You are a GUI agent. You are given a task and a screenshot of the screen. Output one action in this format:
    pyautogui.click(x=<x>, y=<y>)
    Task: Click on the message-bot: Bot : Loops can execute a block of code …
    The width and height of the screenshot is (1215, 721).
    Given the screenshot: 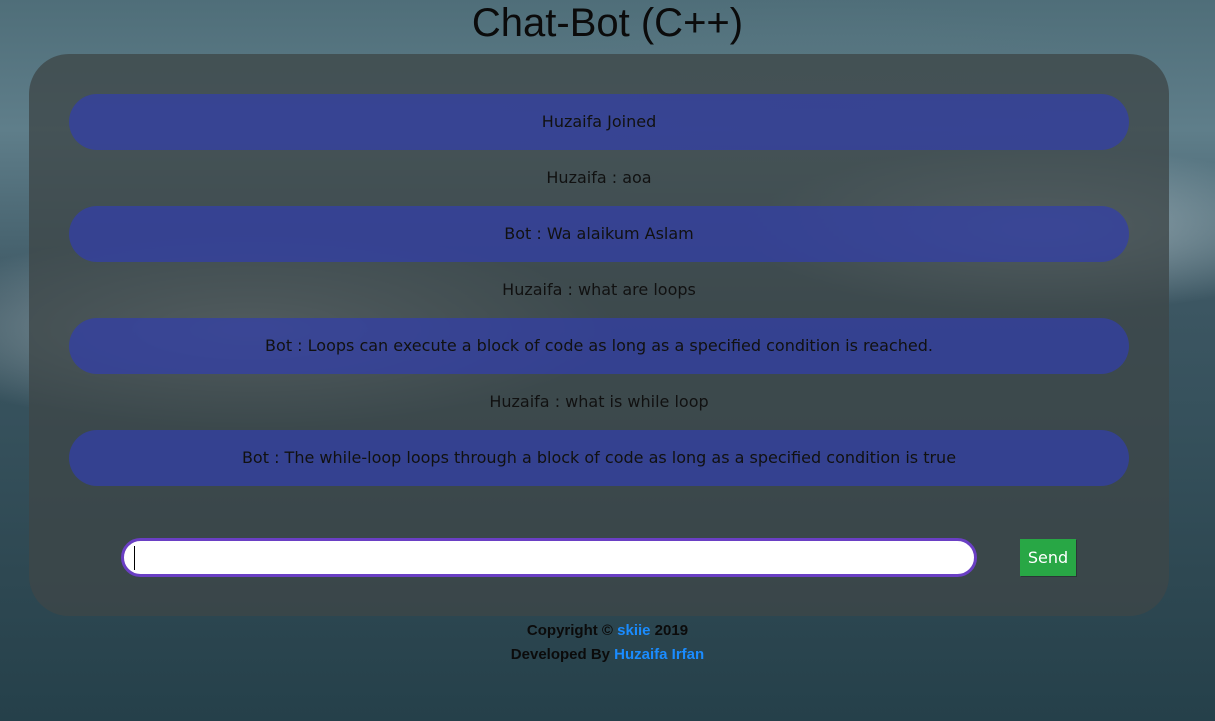 What is the action you would take?
    pyautogui.click(x=599, y=346)
    